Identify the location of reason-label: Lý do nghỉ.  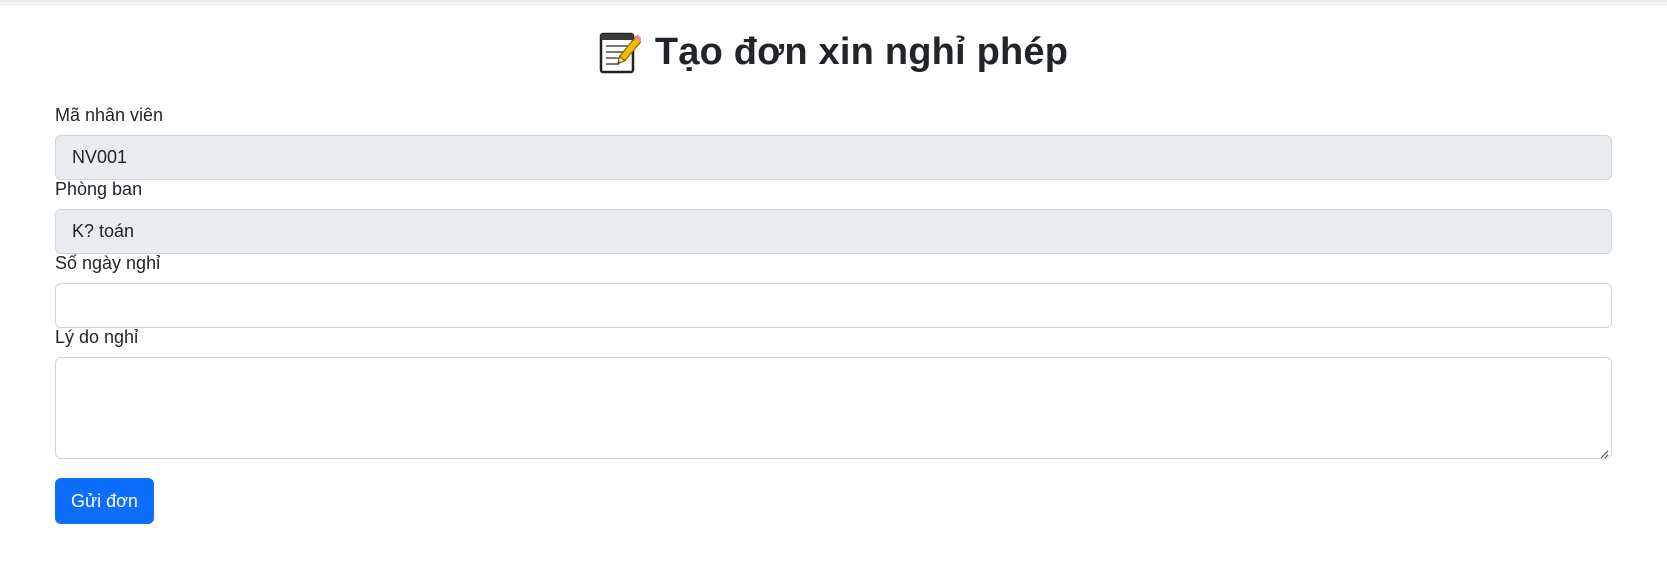
(97, 337).